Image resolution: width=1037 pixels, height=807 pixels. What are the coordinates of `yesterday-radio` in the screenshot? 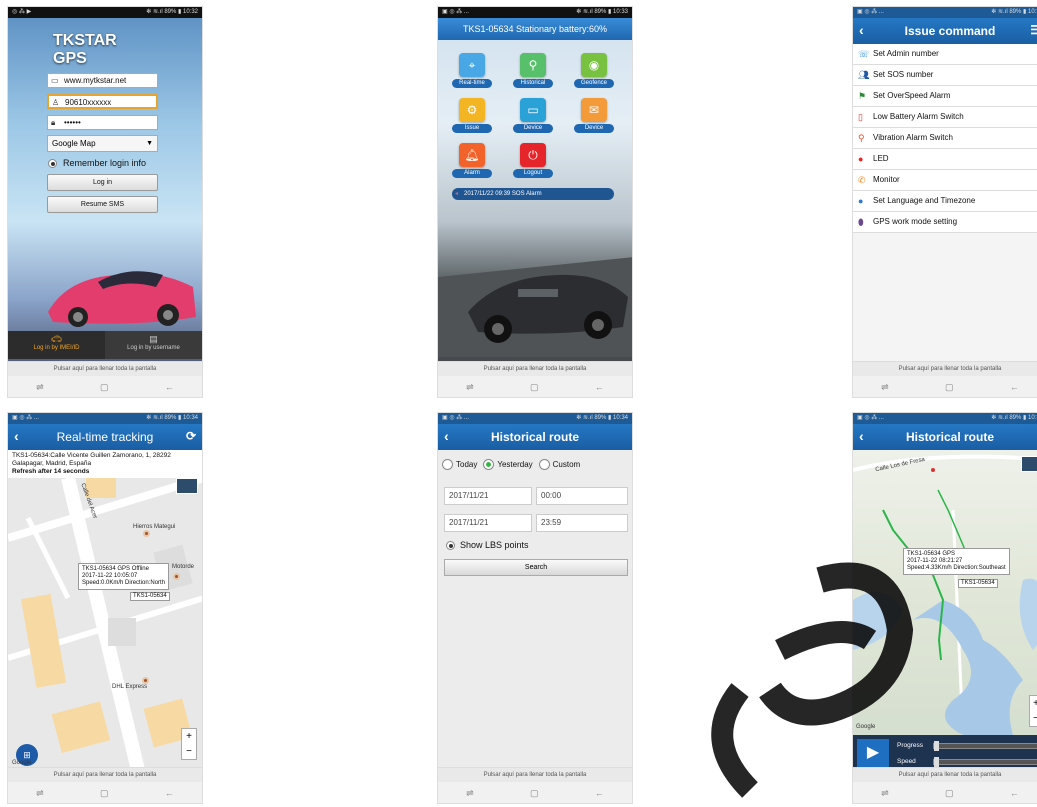 It's located at (489, 464).